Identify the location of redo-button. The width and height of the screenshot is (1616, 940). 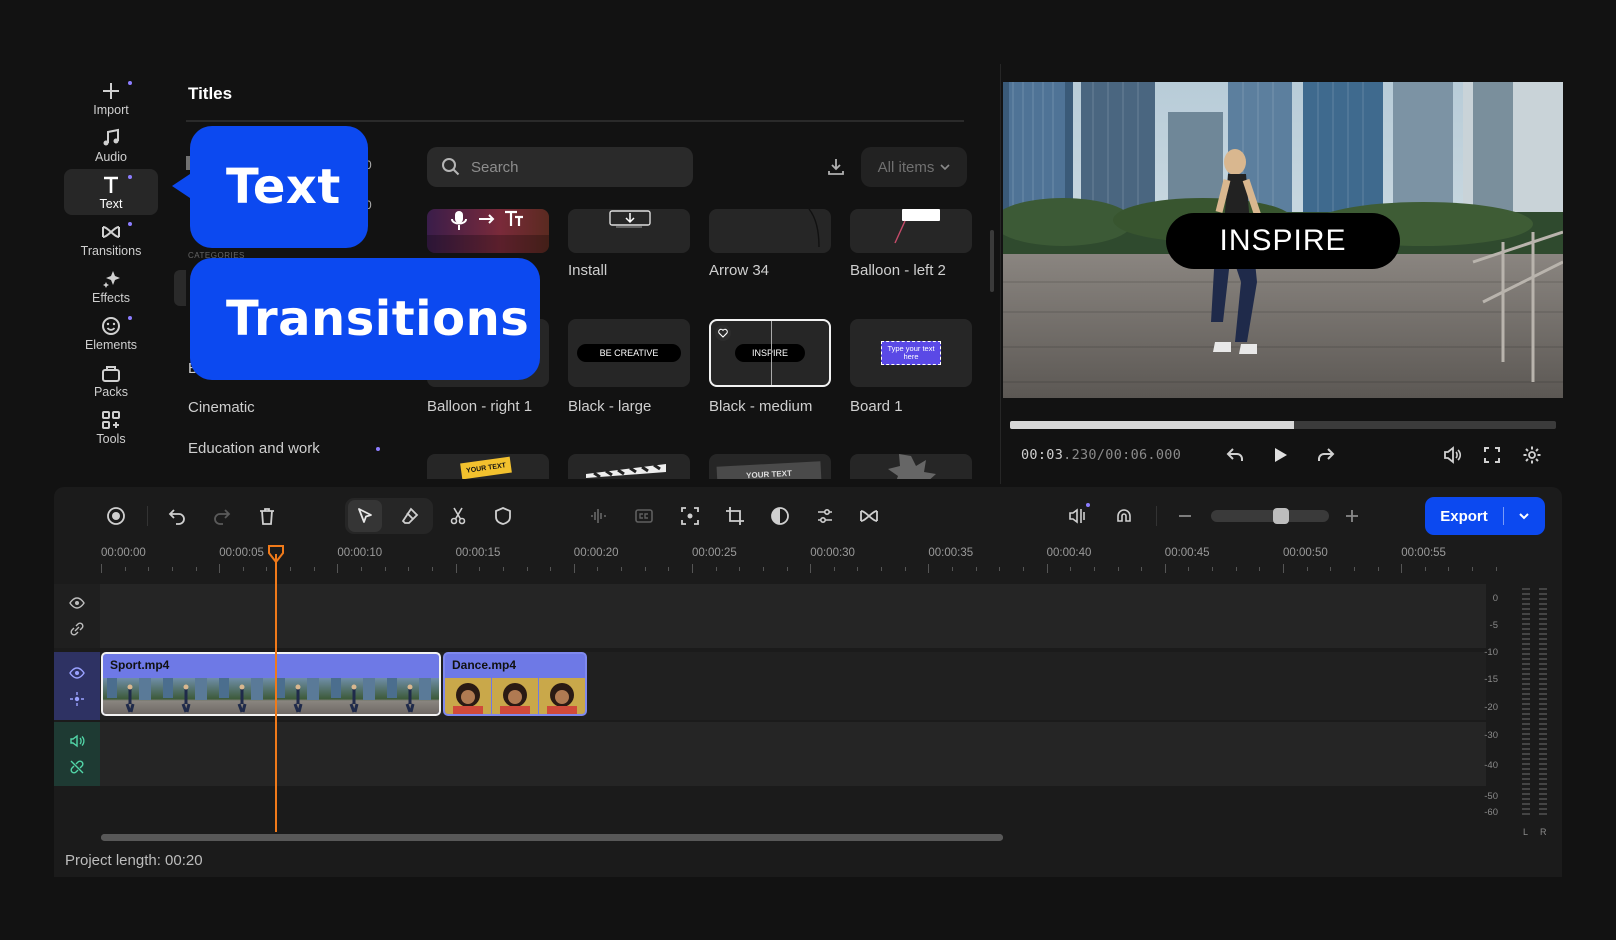
(222, 516).